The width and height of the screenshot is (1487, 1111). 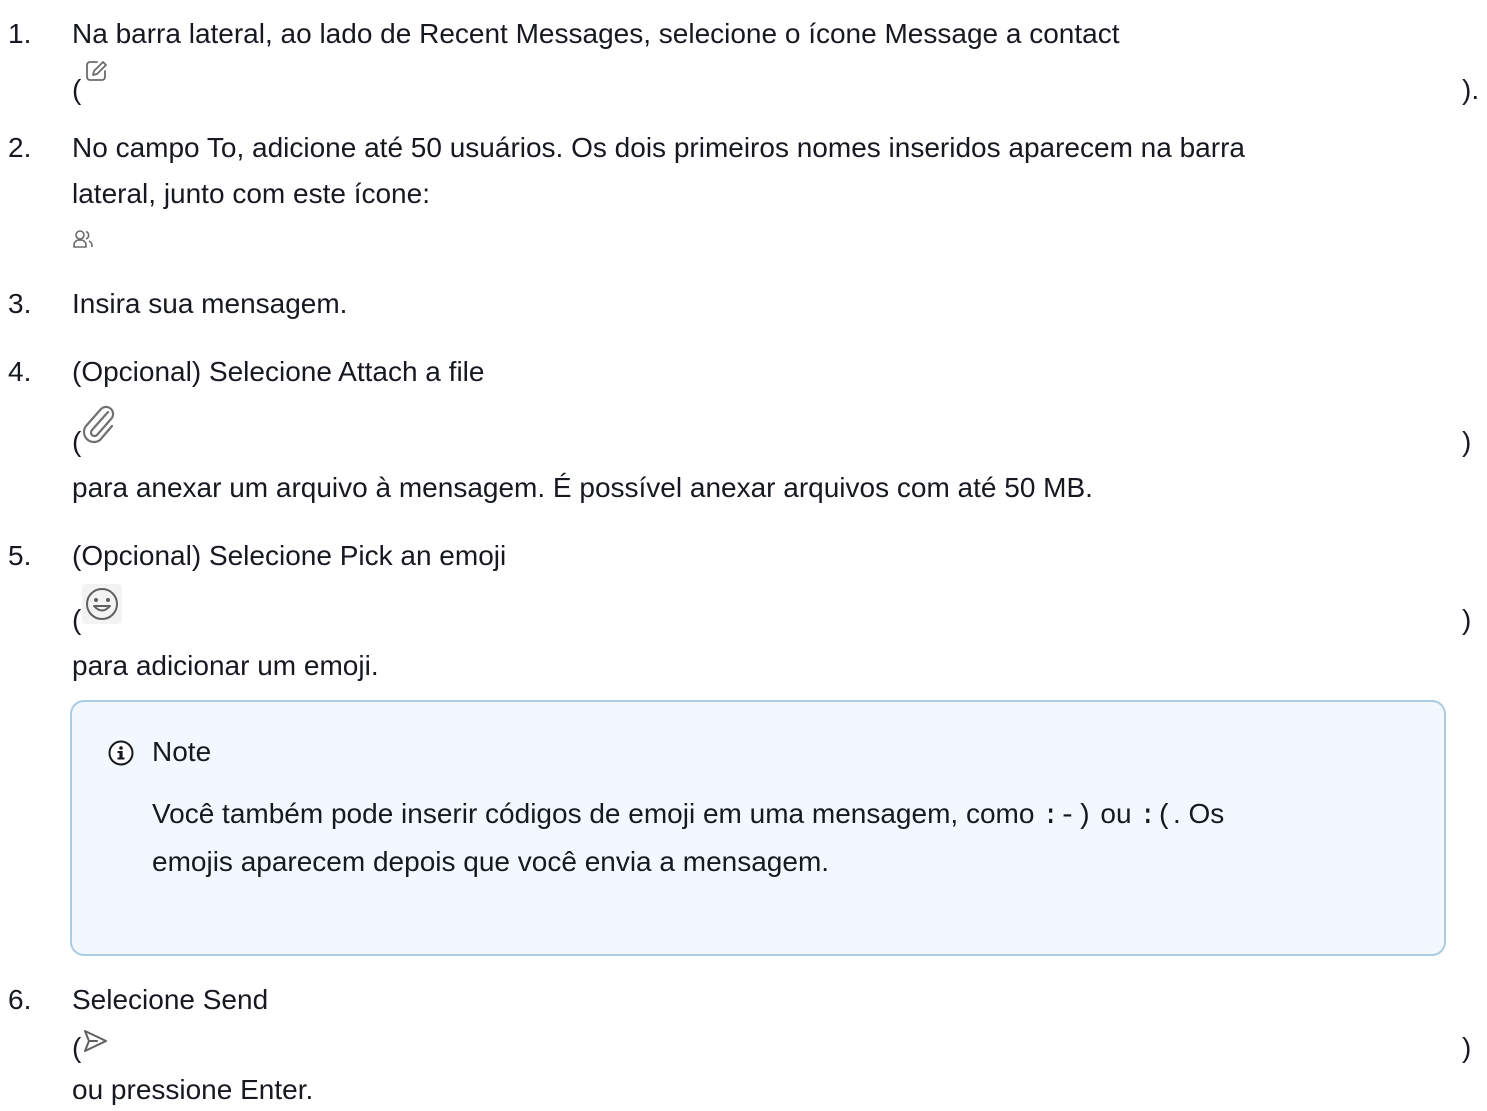 What do you see at coordinates (83, 239) in the screenshot?
I see `group-icon` at bounding box center [83, 239].